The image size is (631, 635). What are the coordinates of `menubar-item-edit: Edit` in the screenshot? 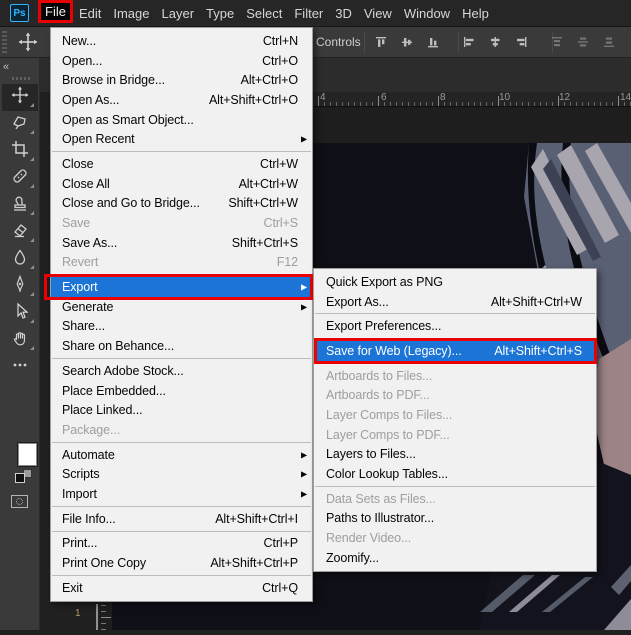 It's located at (90, 13).